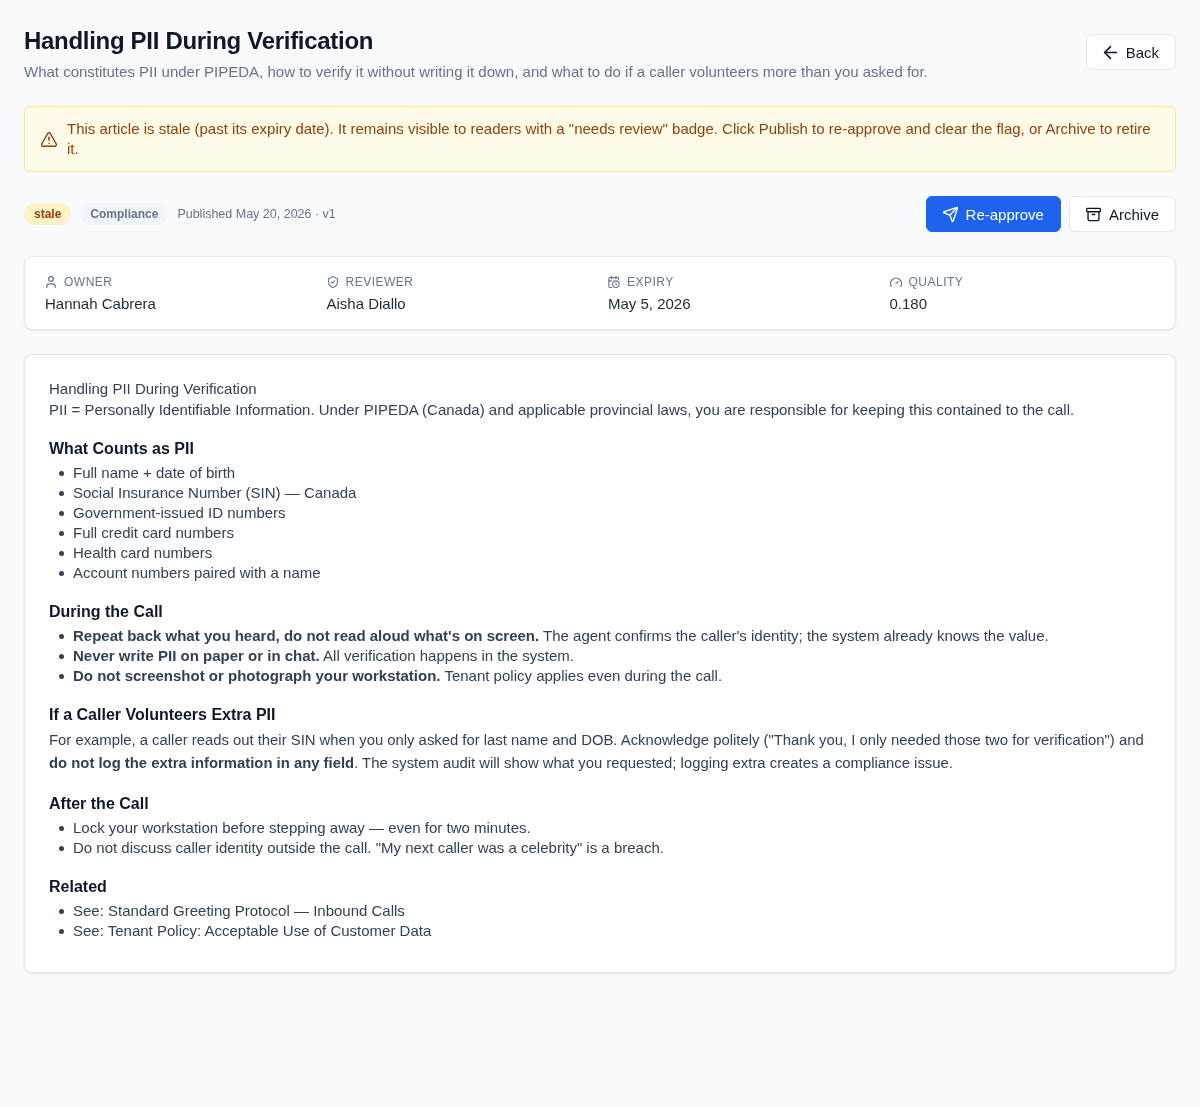 This screenshot has width=1200, height=1107. What do you see at coordinates (1110, 52) in the screenshot?
I see `arrow-left-icon` at bounding box center [1110, 52].